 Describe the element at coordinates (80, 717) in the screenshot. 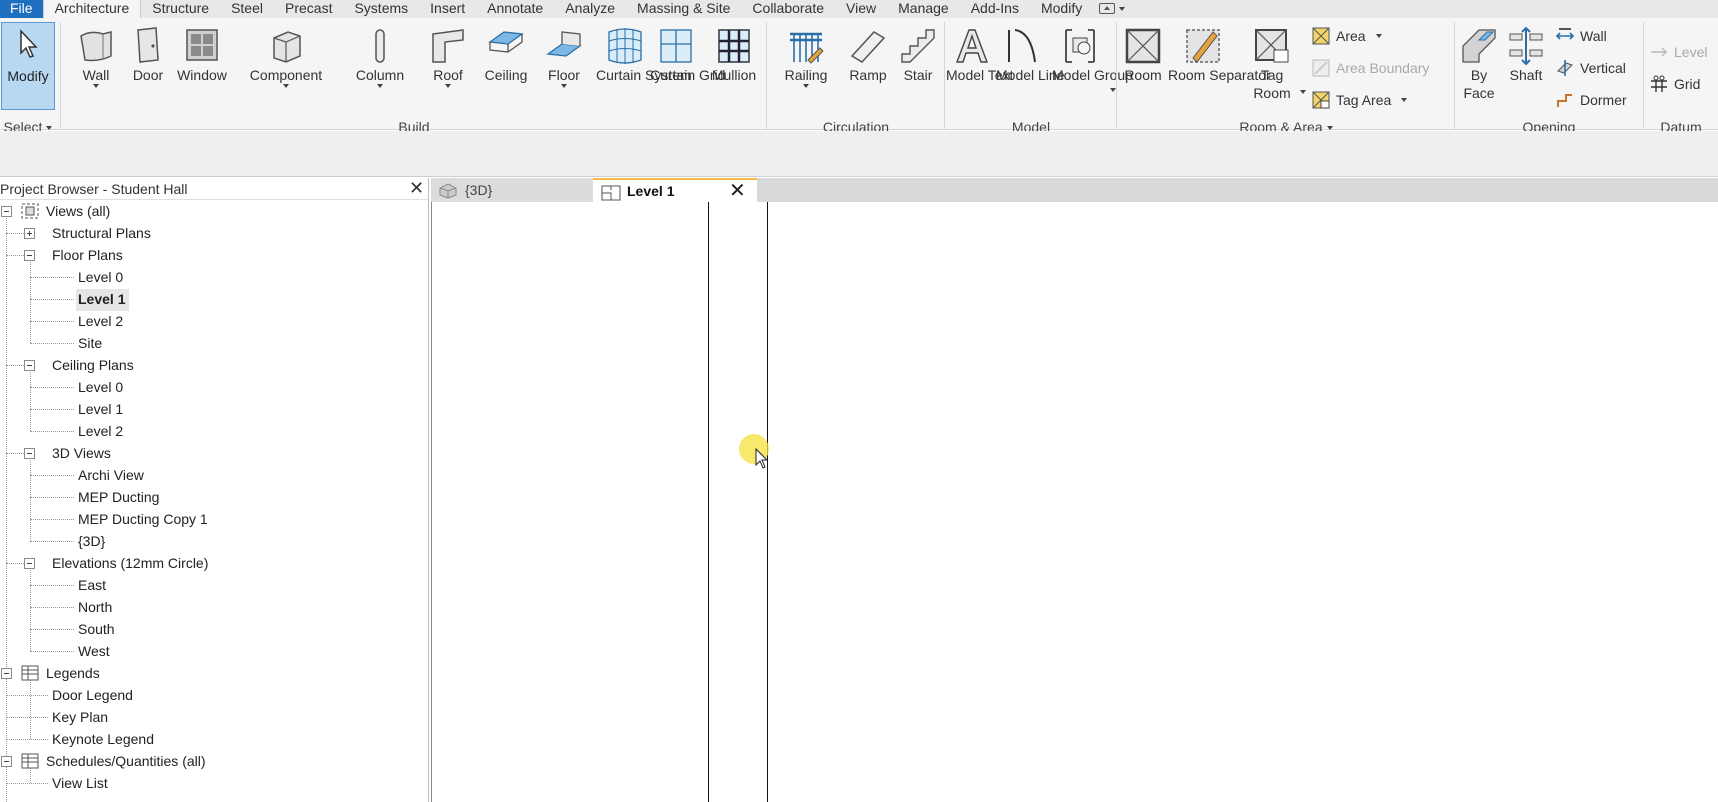

I see `tree-item: Key Plan` at that location.